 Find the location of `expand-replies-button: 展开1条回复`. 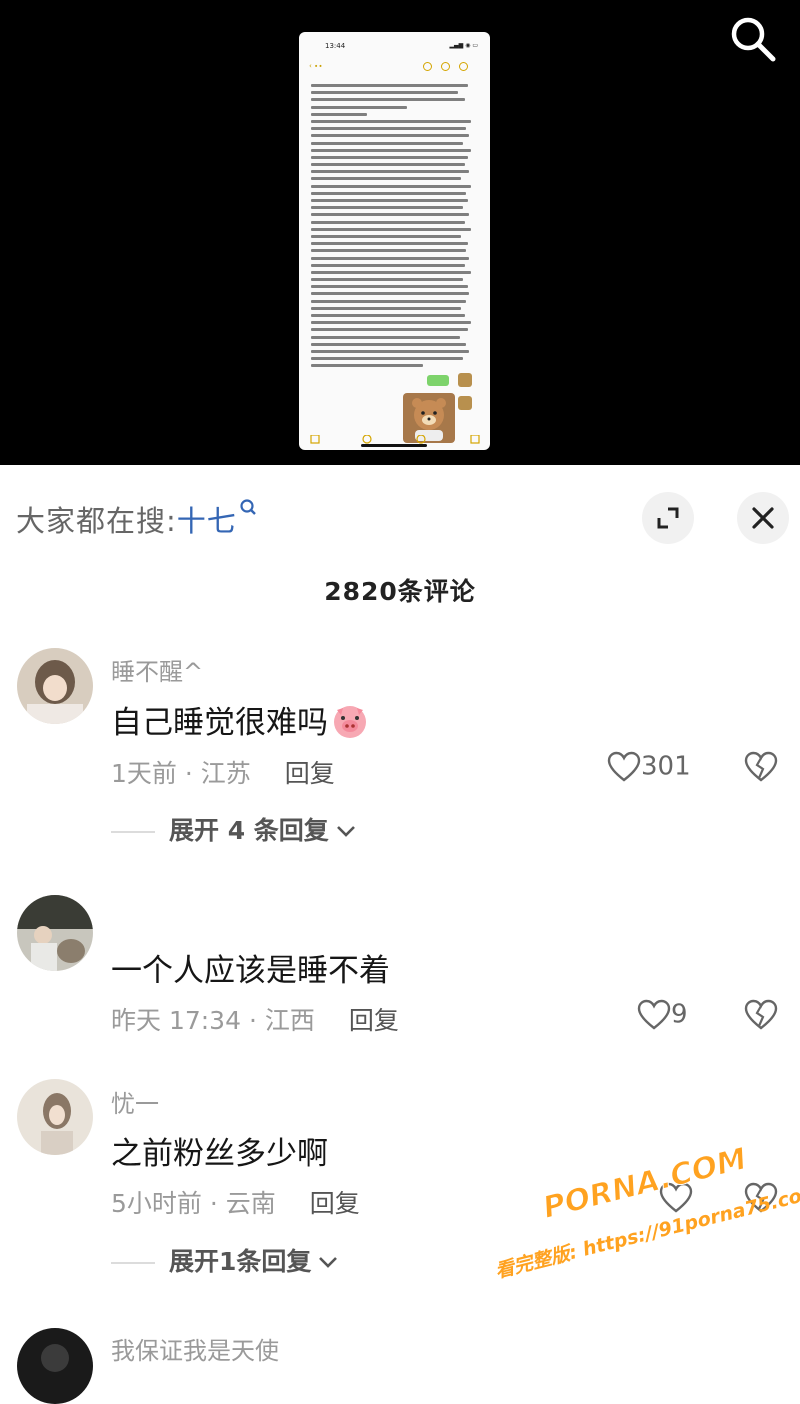

expand-replies-button: 展开1条回复 is located at coordinates (225, 1260).